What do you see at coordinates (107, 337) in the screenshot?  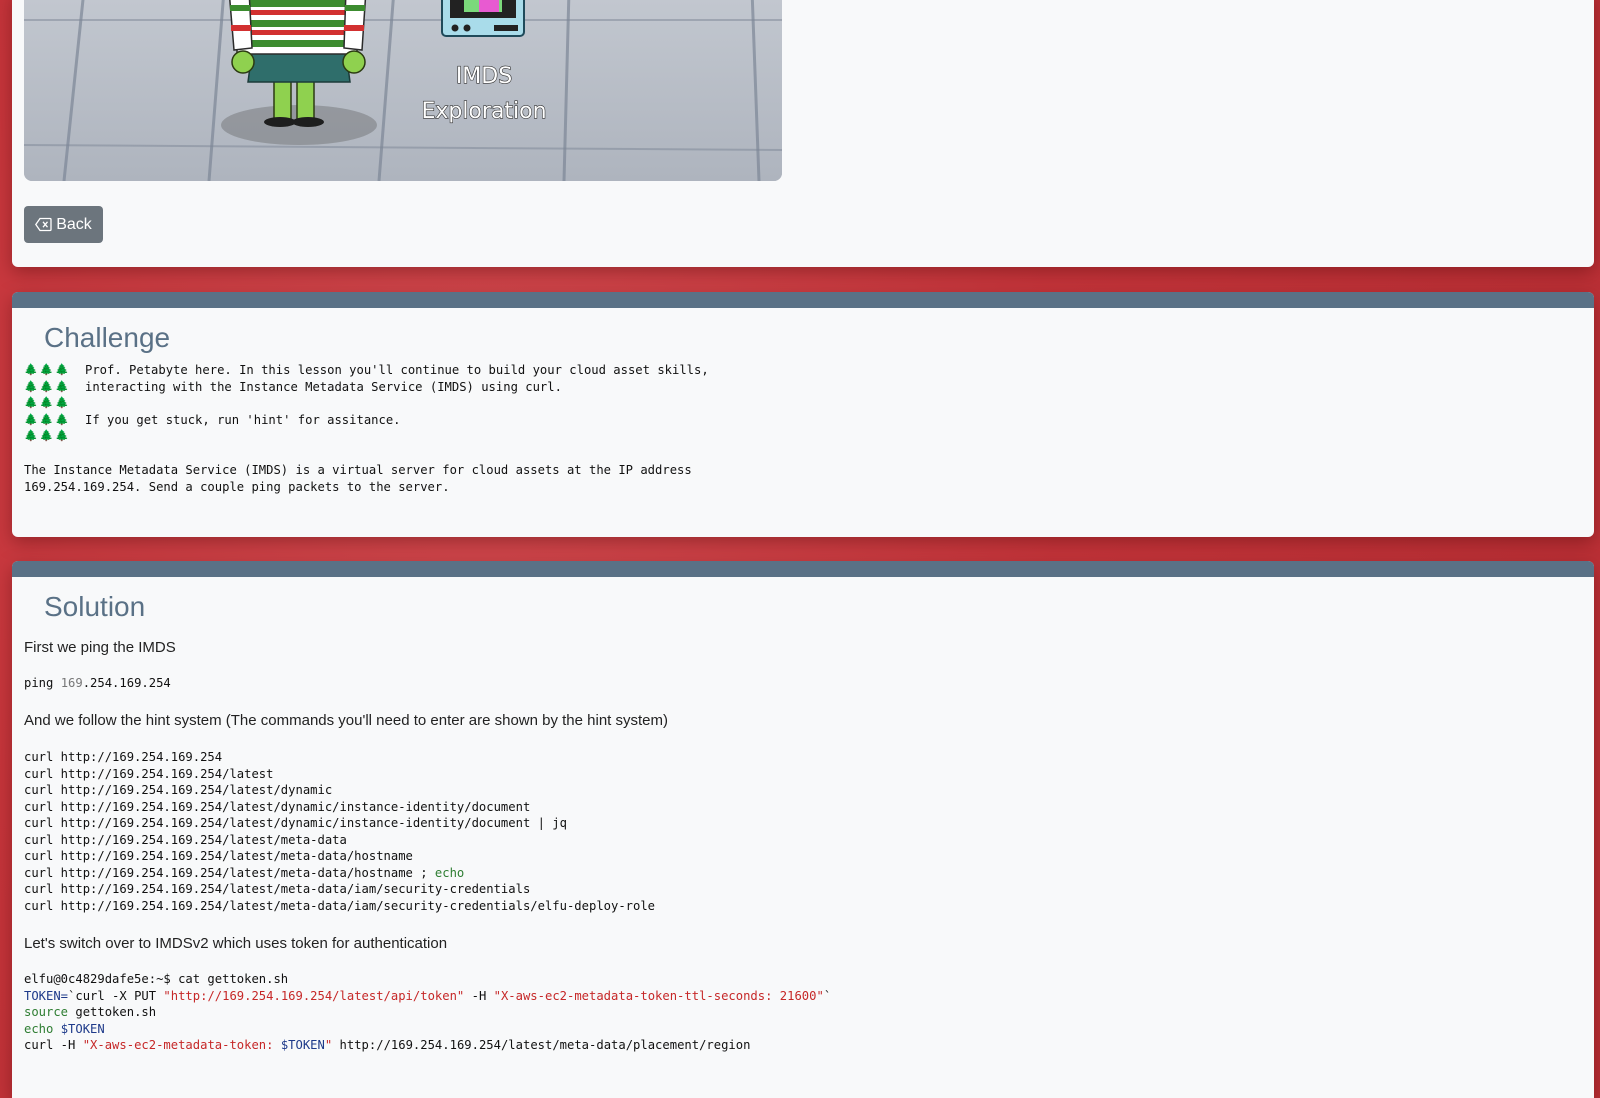 I see `challenge-title: Challenge` at bounding box center [107, 337].